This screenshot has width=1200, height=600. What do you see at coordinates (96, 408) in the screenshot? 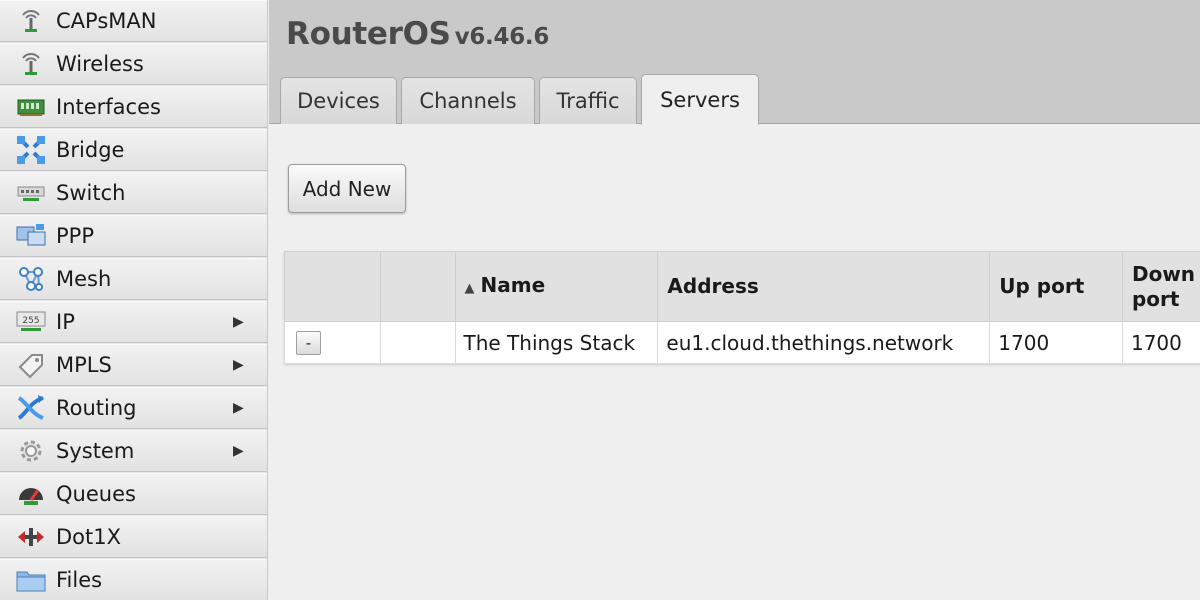
I see `sidebar-item-label: Routing` at bounding box center [96, 408].